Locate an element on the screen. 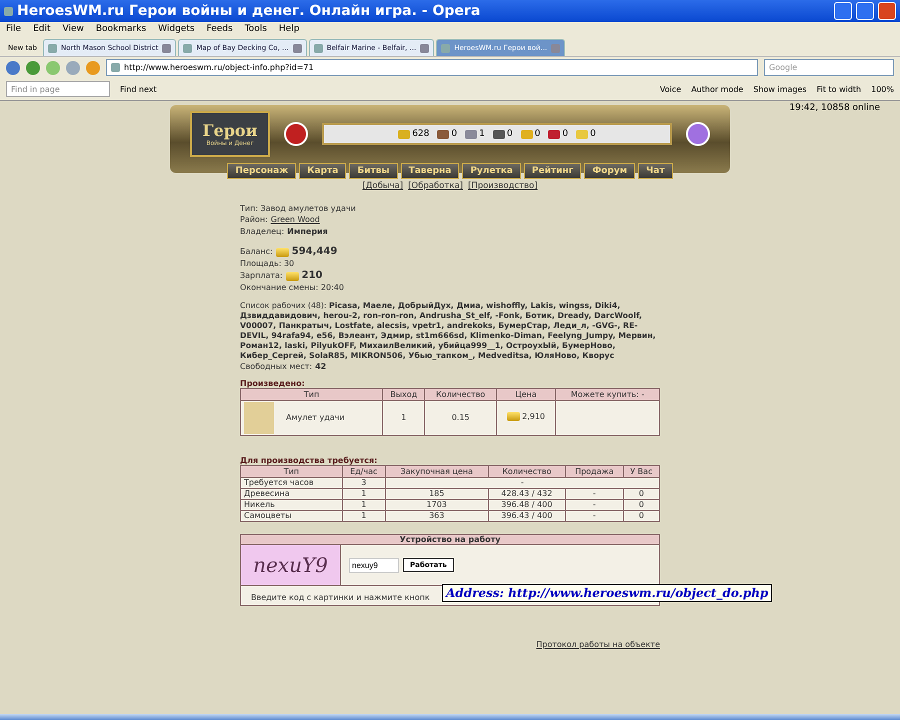 The height and width of the screenshot is (720, 900). owner-label: Владелец: is located at coordinates (262, 232).